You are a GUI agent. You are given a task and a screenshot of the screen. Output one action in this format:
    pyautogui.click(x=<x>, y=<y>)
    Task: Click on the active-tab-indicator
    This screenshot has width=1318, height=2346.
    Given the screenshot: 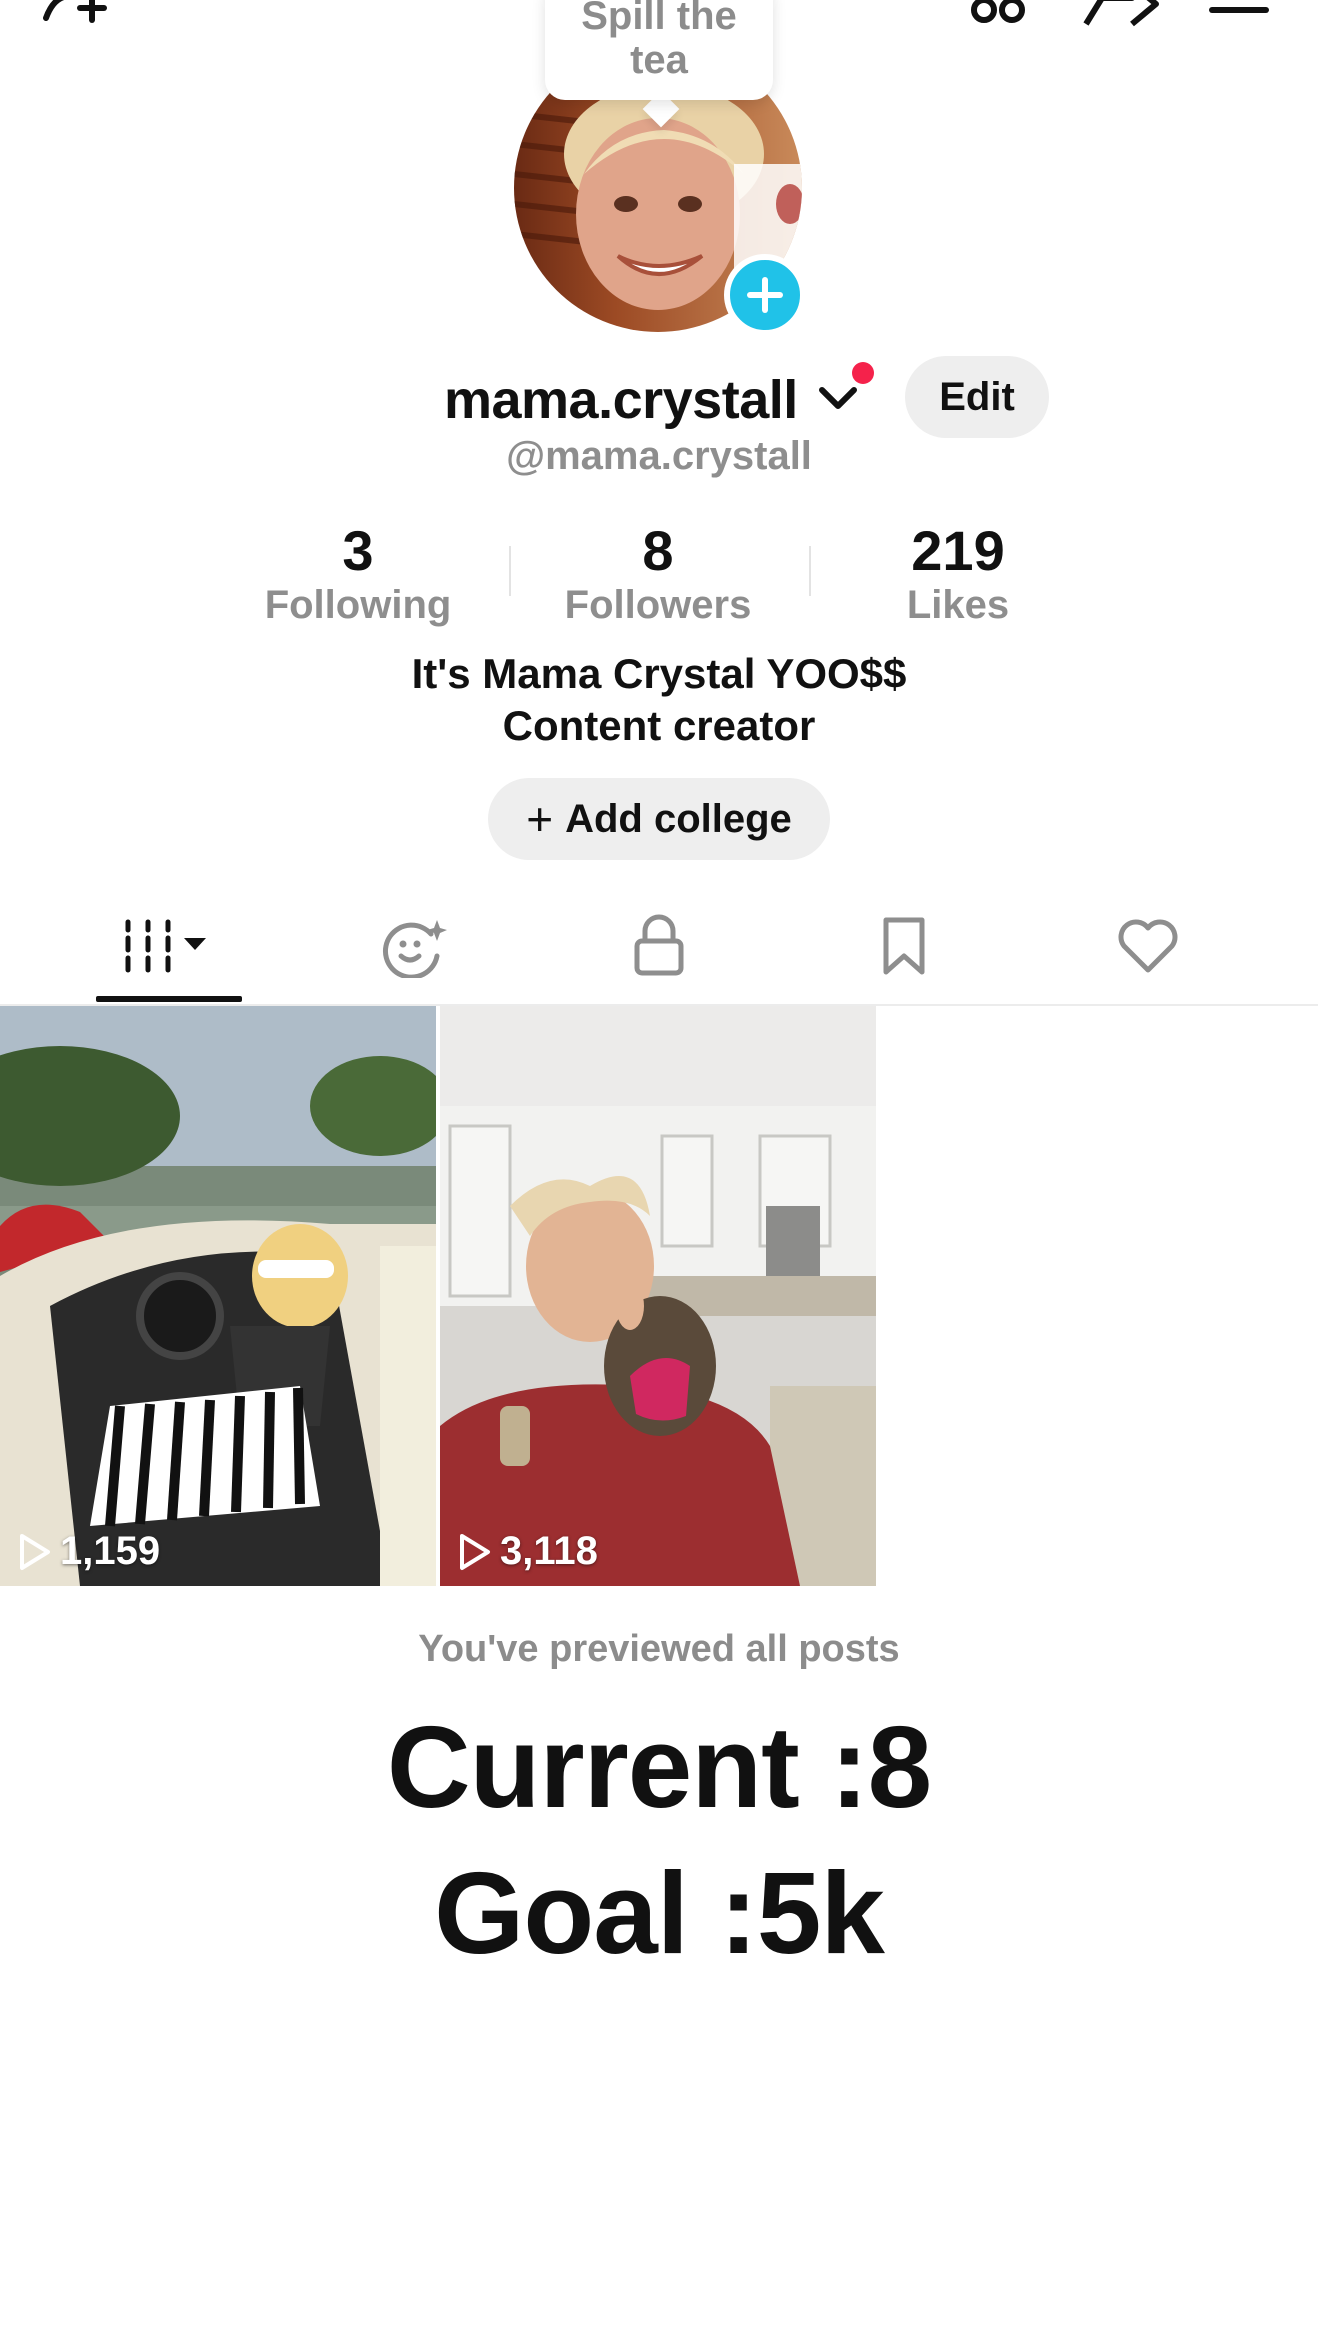 What is the action you would take?
    pyautogui.click(x=169, y=999)
    